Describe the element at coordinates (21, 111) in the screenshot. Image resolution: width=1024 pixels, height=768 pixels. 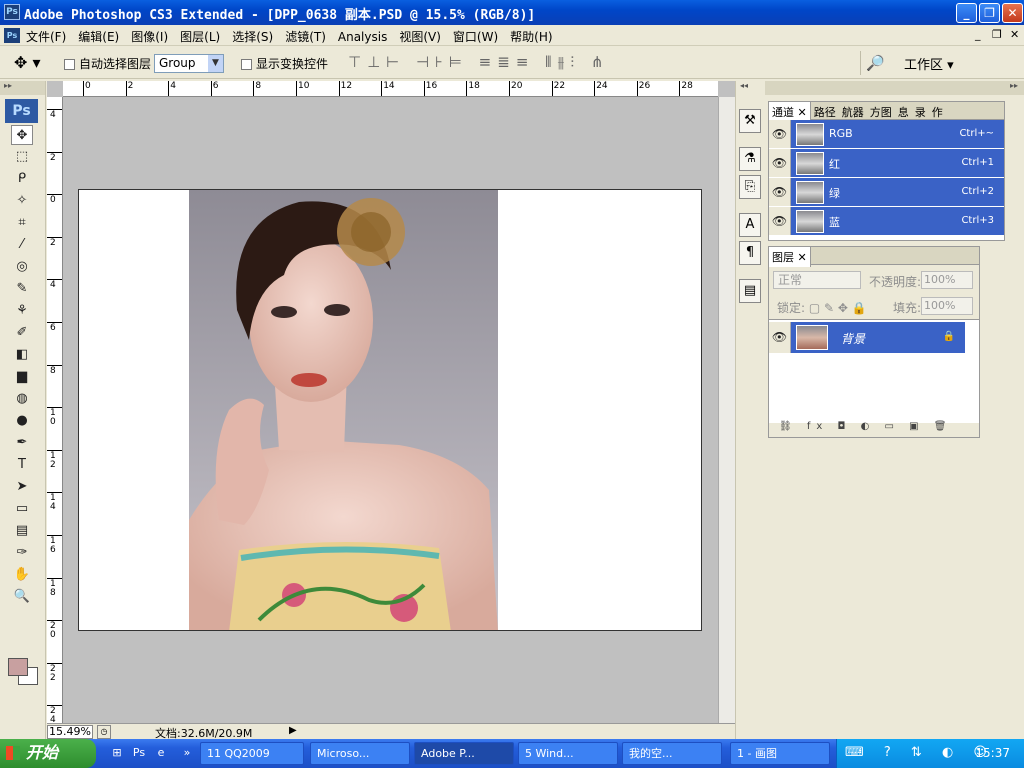
I see `photoshop-logo: Ps` at that location.